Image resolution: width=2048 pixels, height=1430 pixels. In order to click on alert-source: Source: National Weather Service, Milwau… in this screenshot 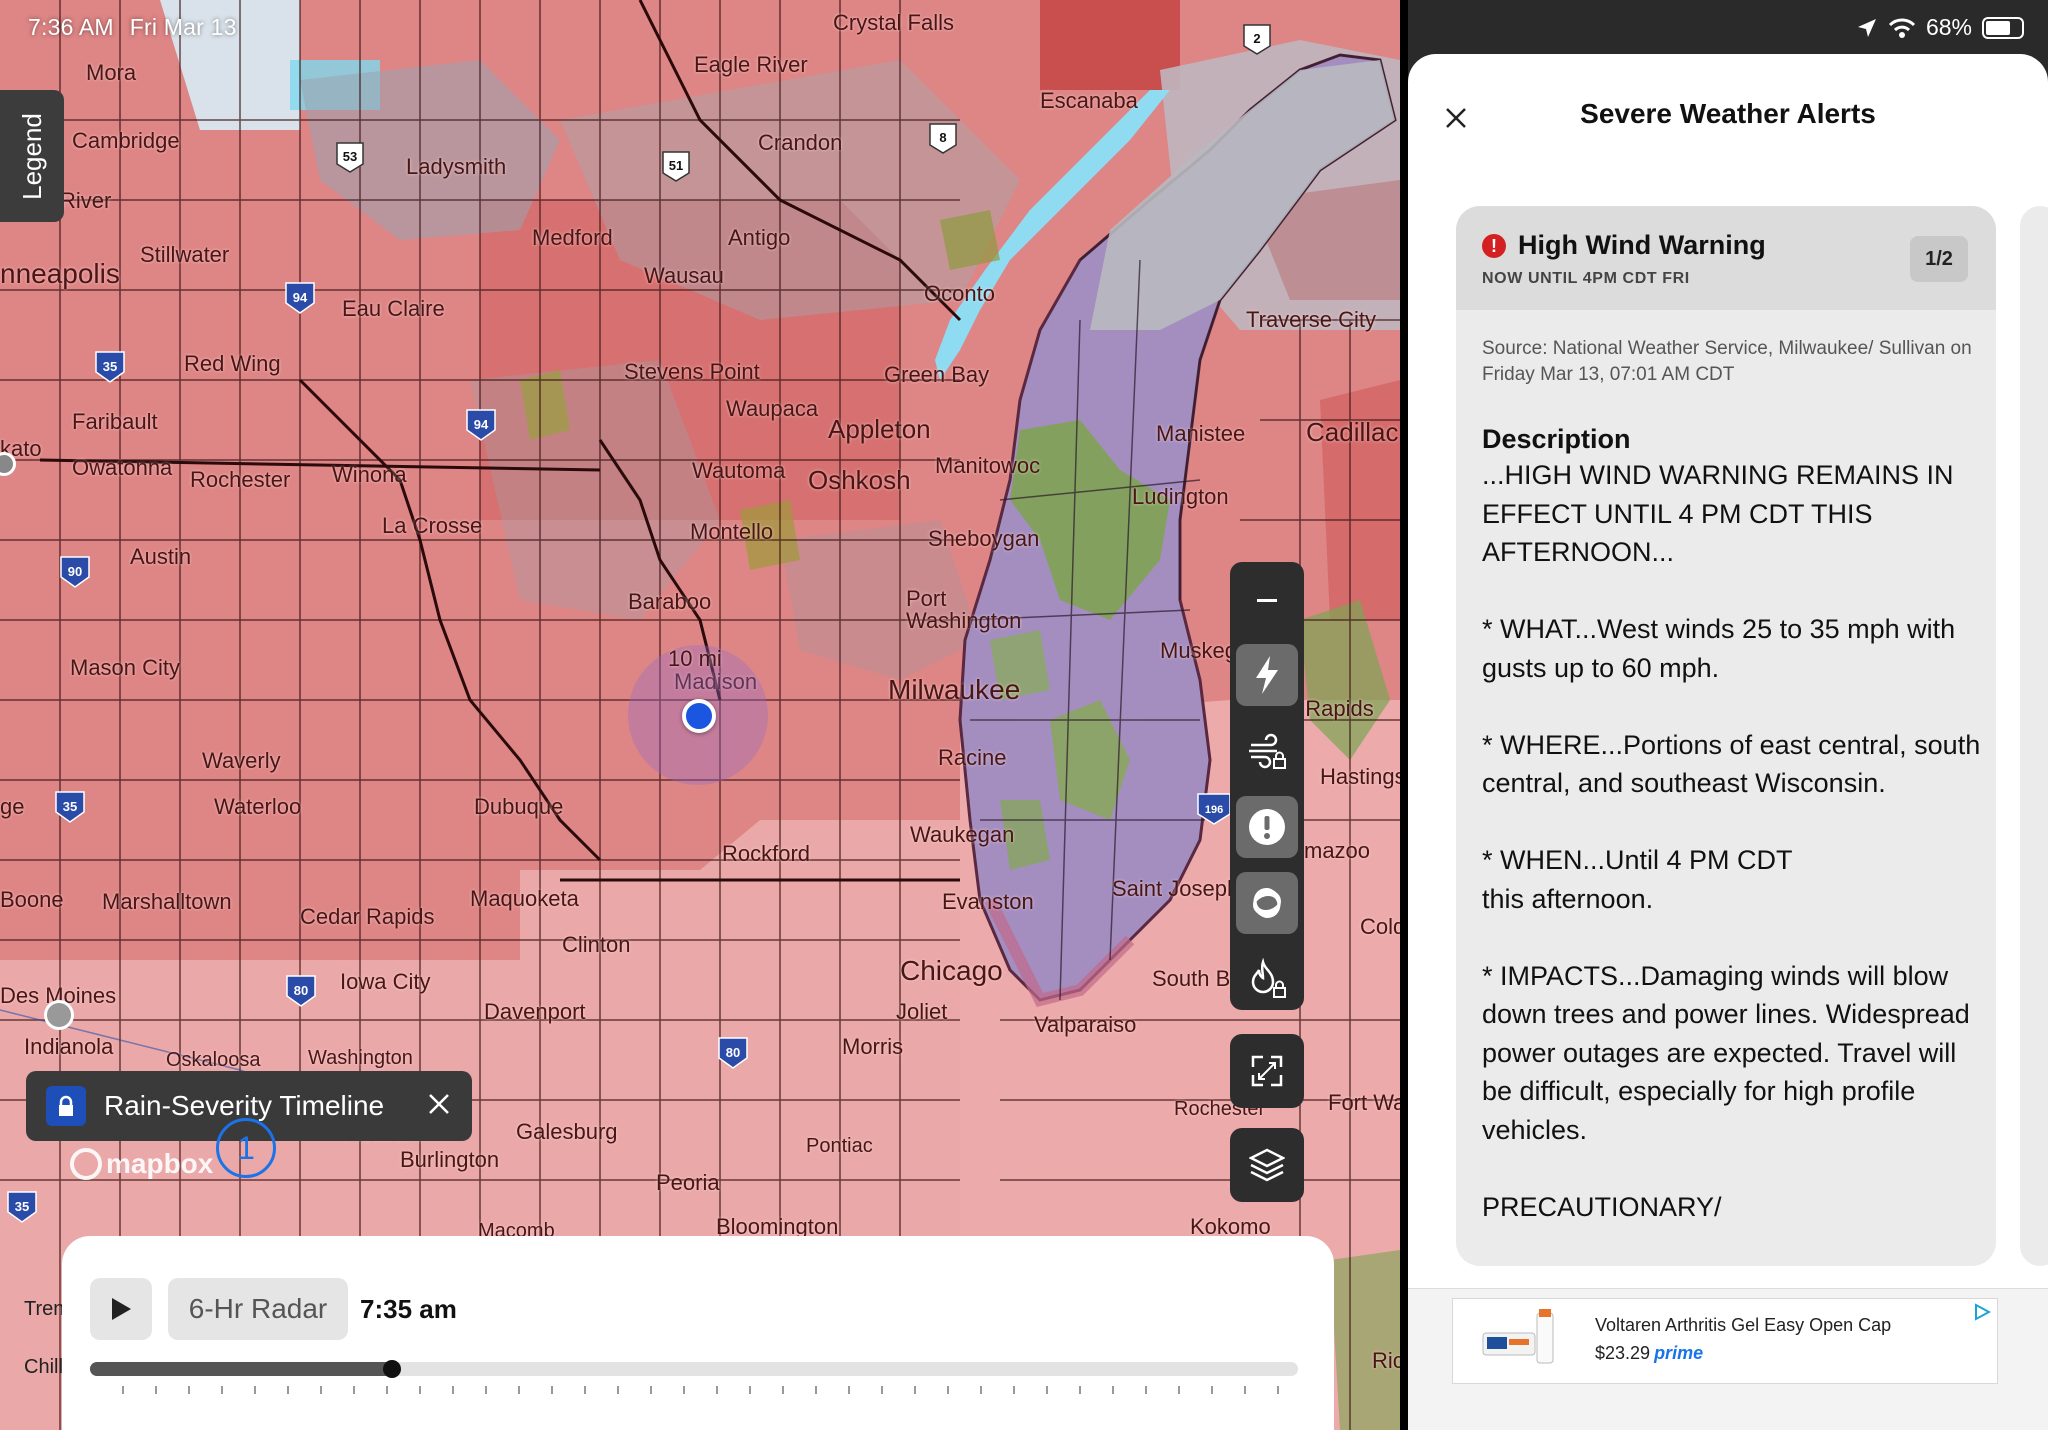, I will do `click(1727, 361)`.